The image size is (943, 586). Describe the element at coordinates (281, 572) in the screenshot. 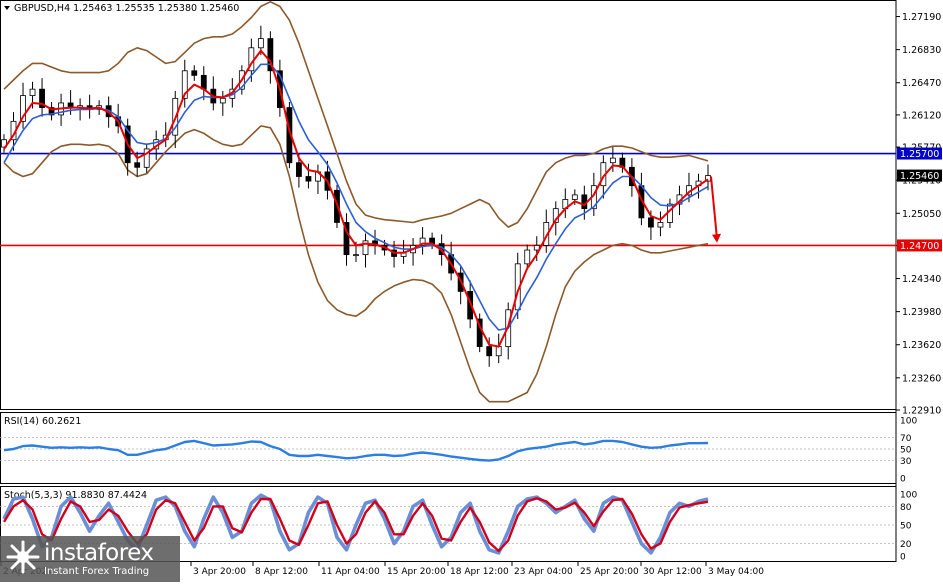

I see `time-axis-label: 8 Apr 12:00` at that location.